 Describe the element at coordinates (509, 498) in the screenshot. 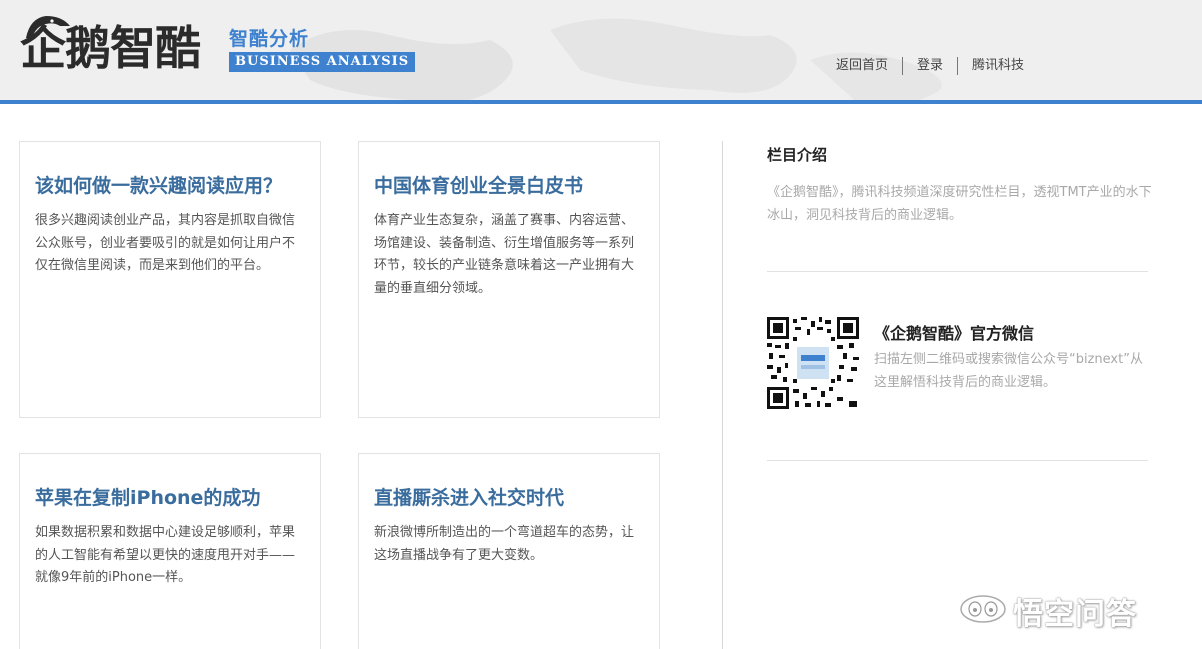

I see `article-title: 直播厮杀进入社交时代` at that location.